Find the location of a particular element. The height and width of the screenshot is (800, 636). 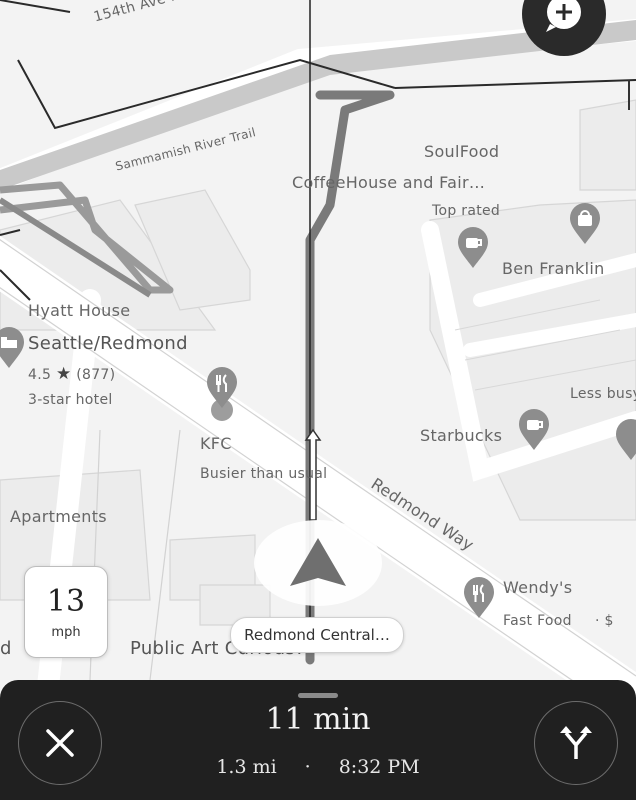

poi-hyatt-location: Seattle/Redmond is located at coordinates (108, 343).